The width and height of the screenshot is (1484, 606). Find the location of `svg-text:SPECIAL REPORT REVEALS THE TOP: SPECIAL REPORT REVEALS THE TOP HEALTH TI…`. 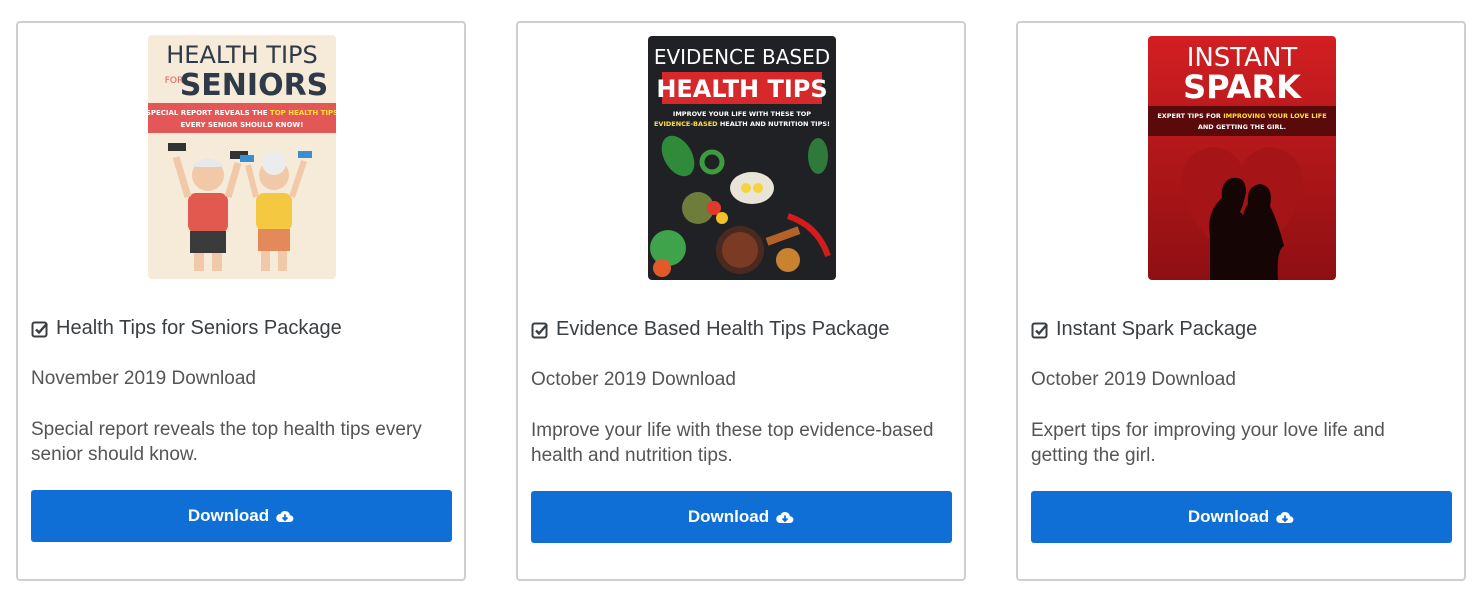

svg-text:SPECIAL REPORT REVEALS THE TOP: SPECIAL REPORT REVEALS THE TOP HEALTH TI… is located at coordinates (242, 113).